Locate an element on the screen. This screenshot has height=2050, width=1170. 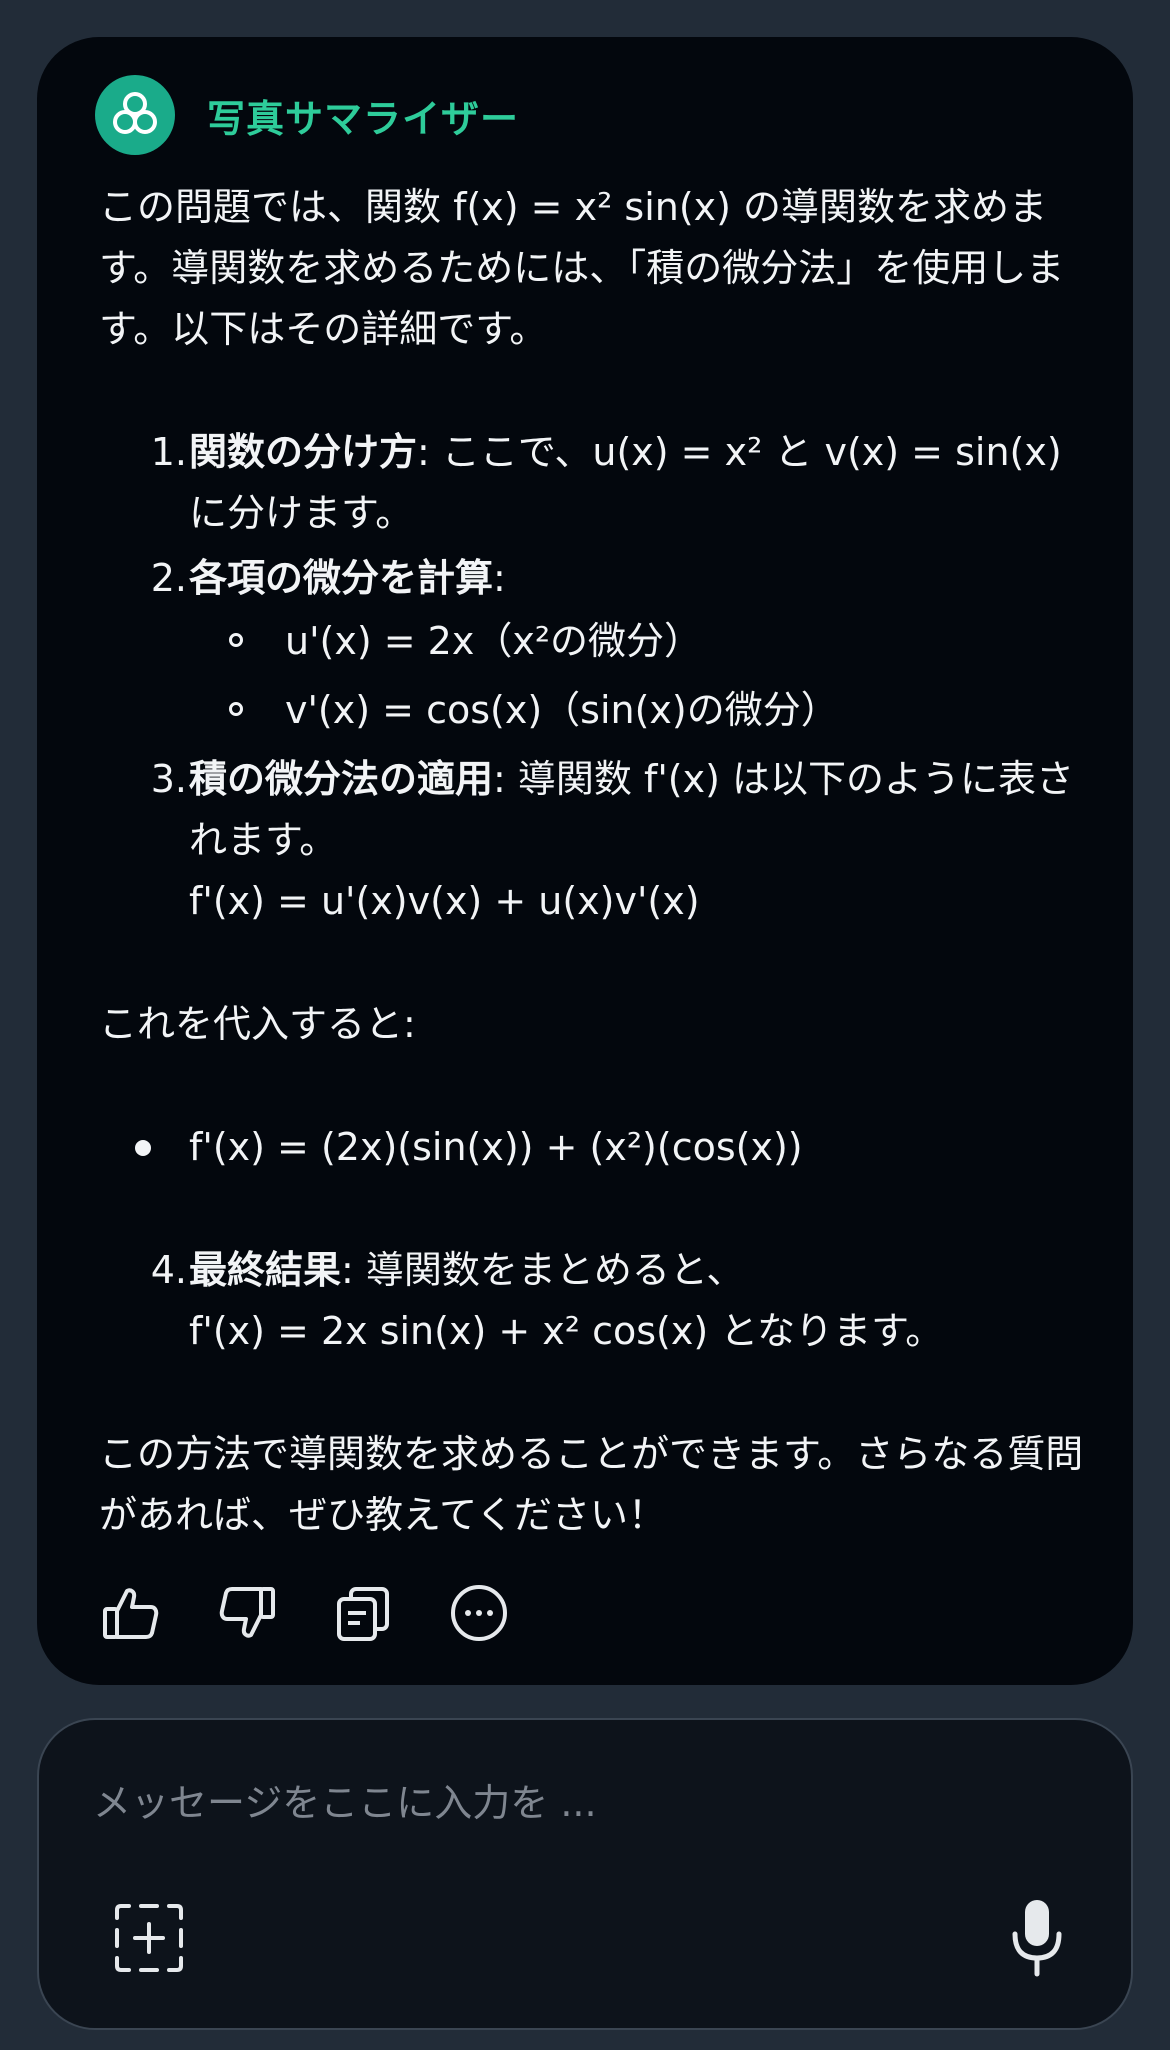
more-button is located at coordinates (479, 1613).